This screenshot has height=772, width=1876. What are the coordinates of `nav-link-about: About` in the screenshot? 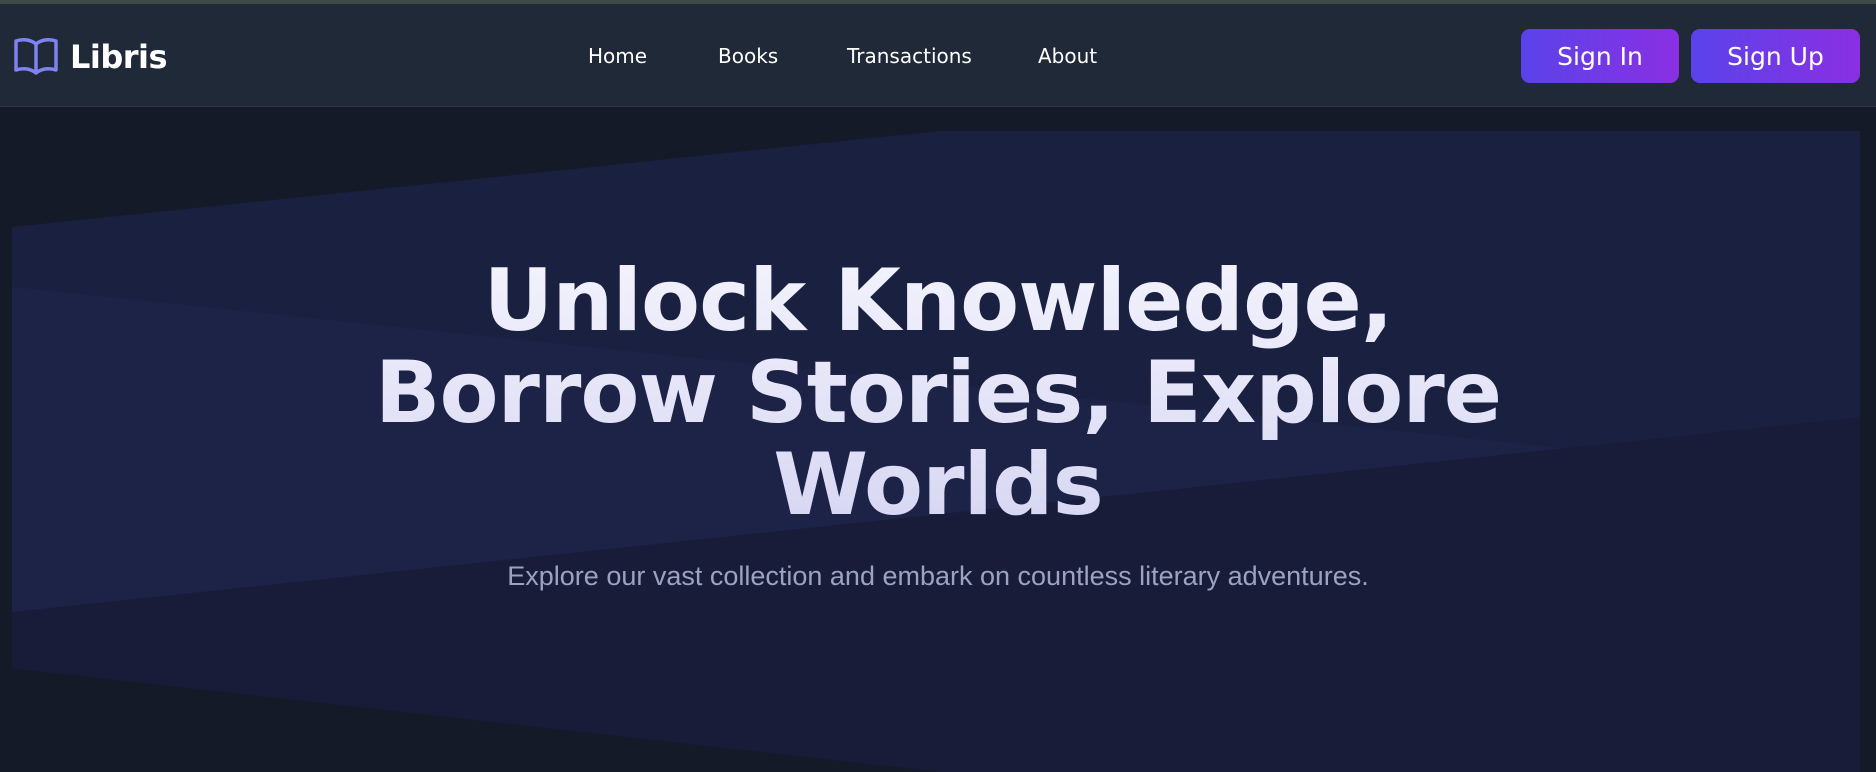 It's located at (1067, 56).